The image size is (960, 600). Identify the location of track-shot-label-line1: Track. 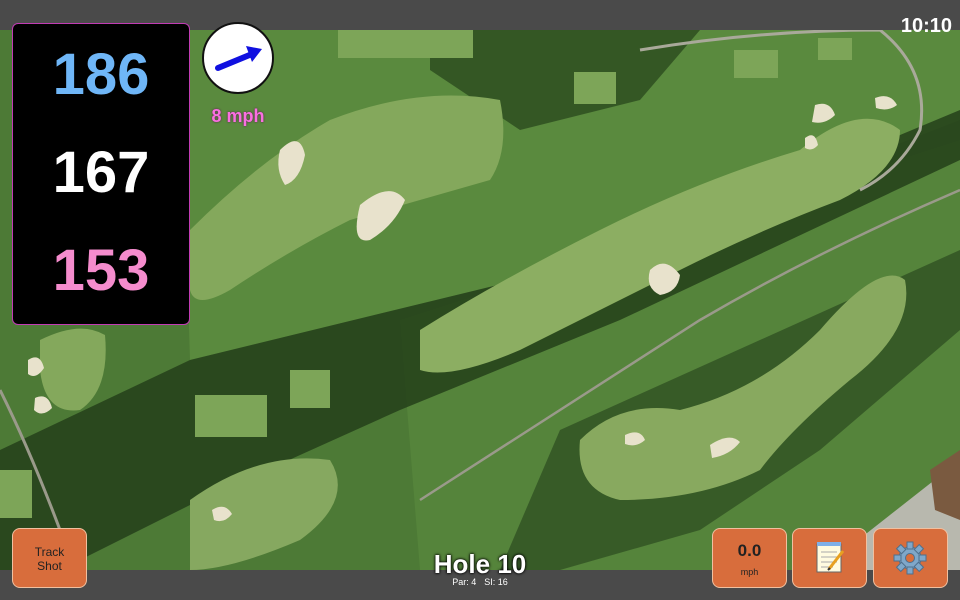
(49, 552).